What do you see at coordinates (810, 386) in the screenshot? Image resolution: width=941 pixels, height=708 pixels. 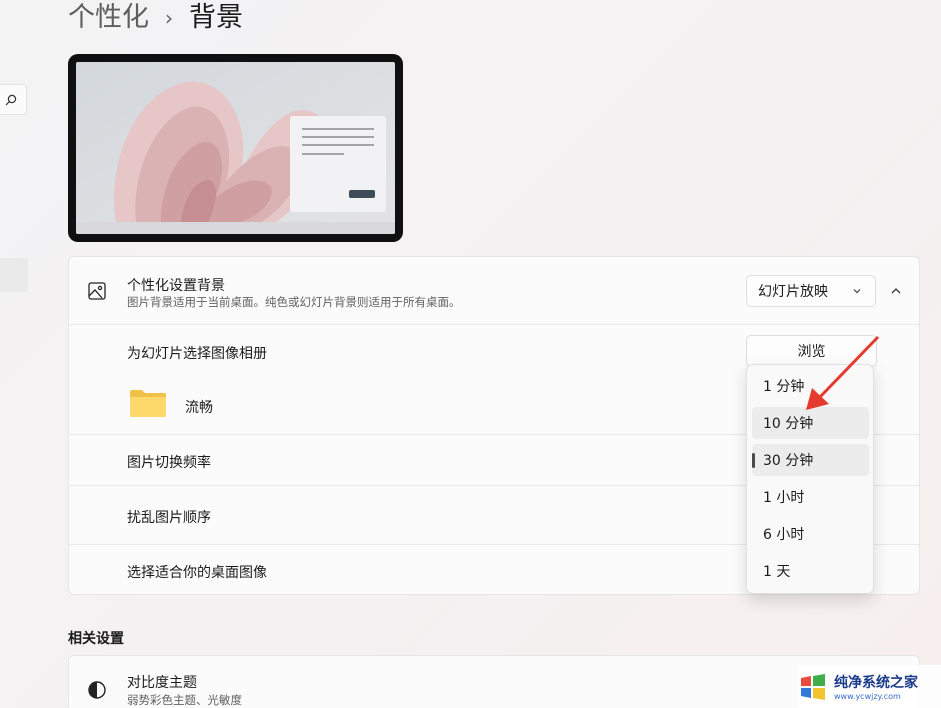 I see `menu-option-1min: 1 分钟` at bounding box center [810, 386].